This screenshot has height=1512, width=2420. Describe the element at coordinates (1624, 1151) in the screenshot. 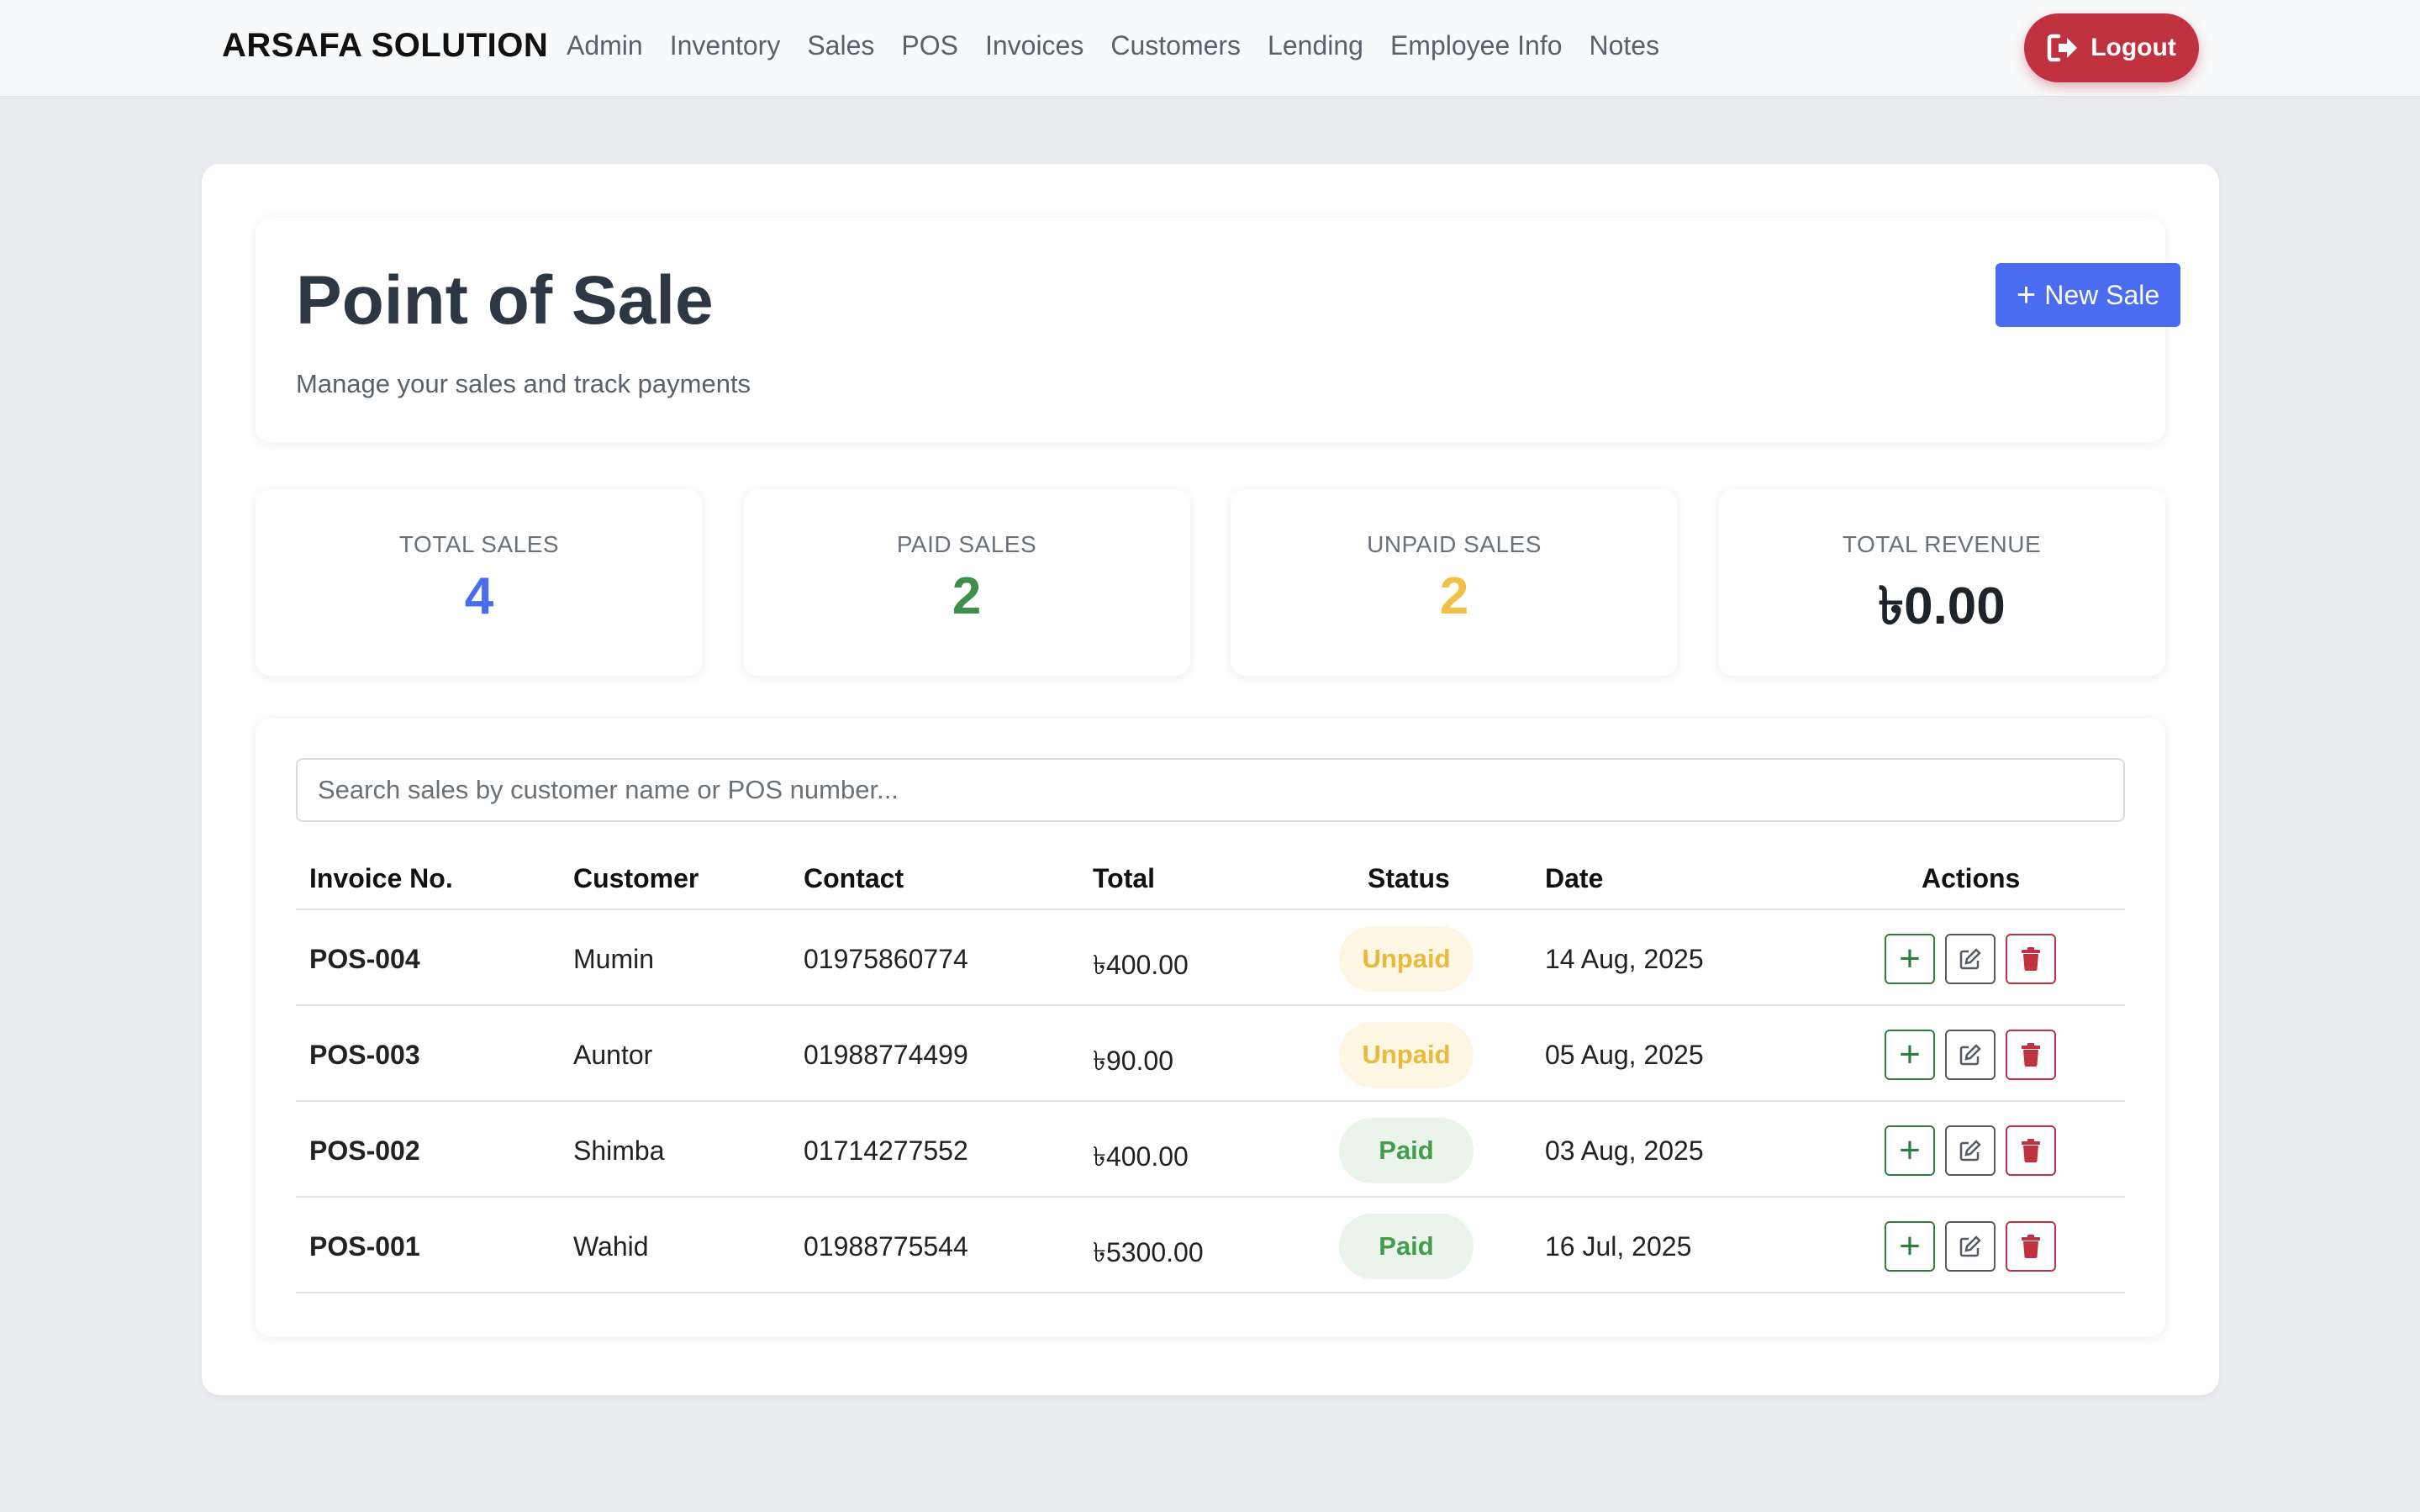

I see `cell-date: 03 Aug, 2025` at that location.